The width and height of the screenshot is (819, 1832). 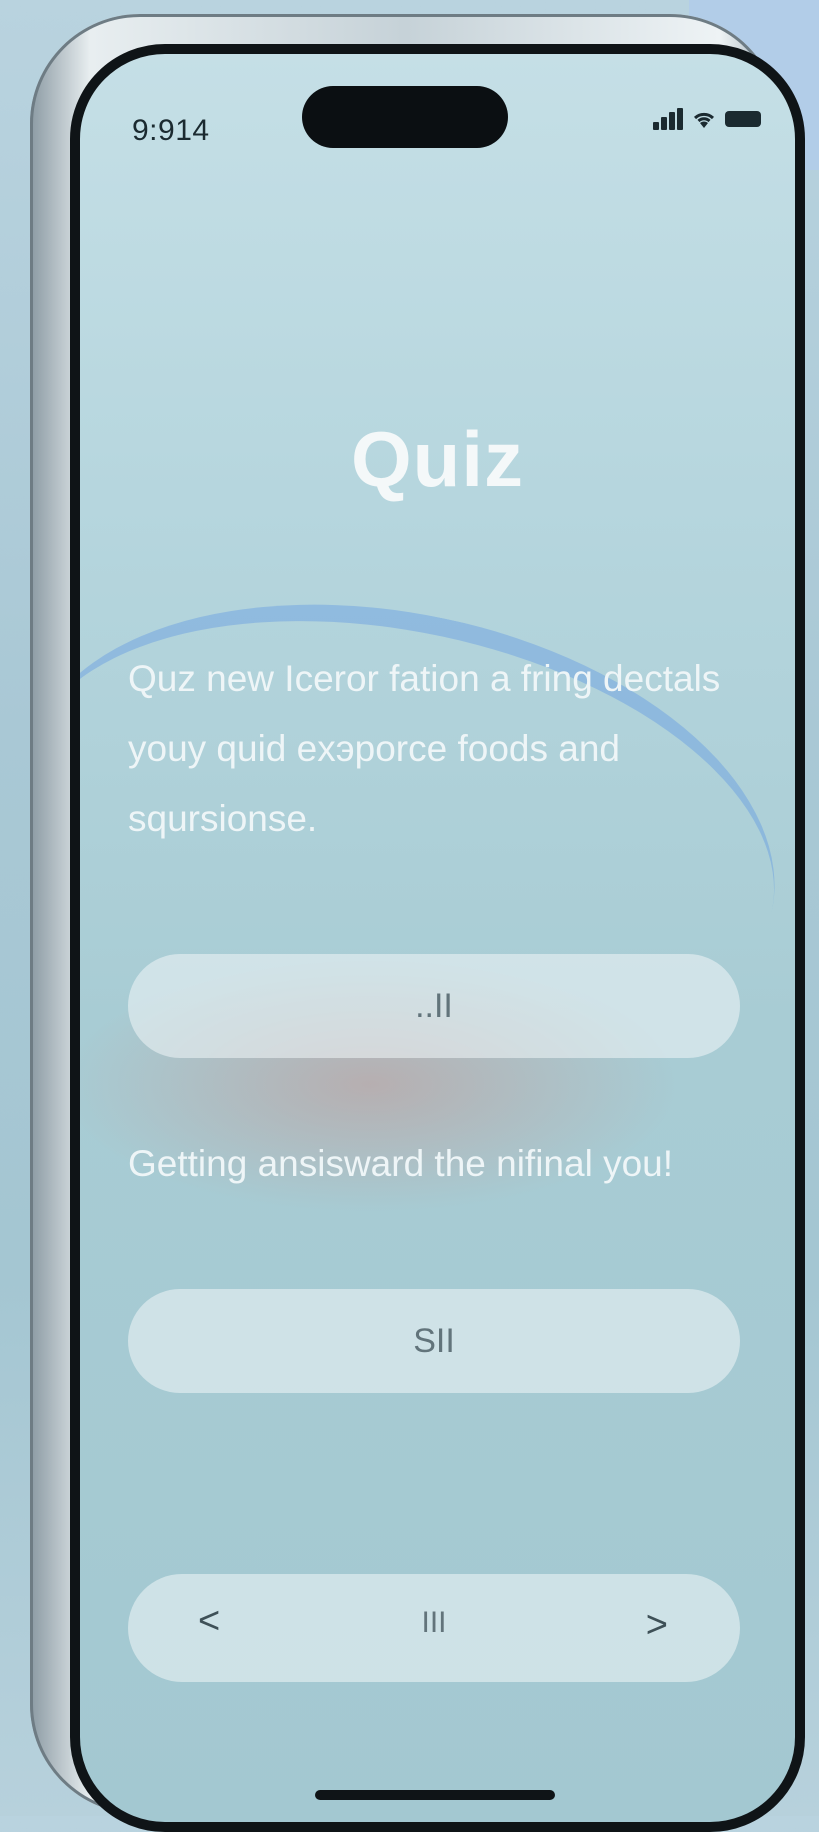 I want to click on bottom-nav: < III >, so click(x=434, y=1628).